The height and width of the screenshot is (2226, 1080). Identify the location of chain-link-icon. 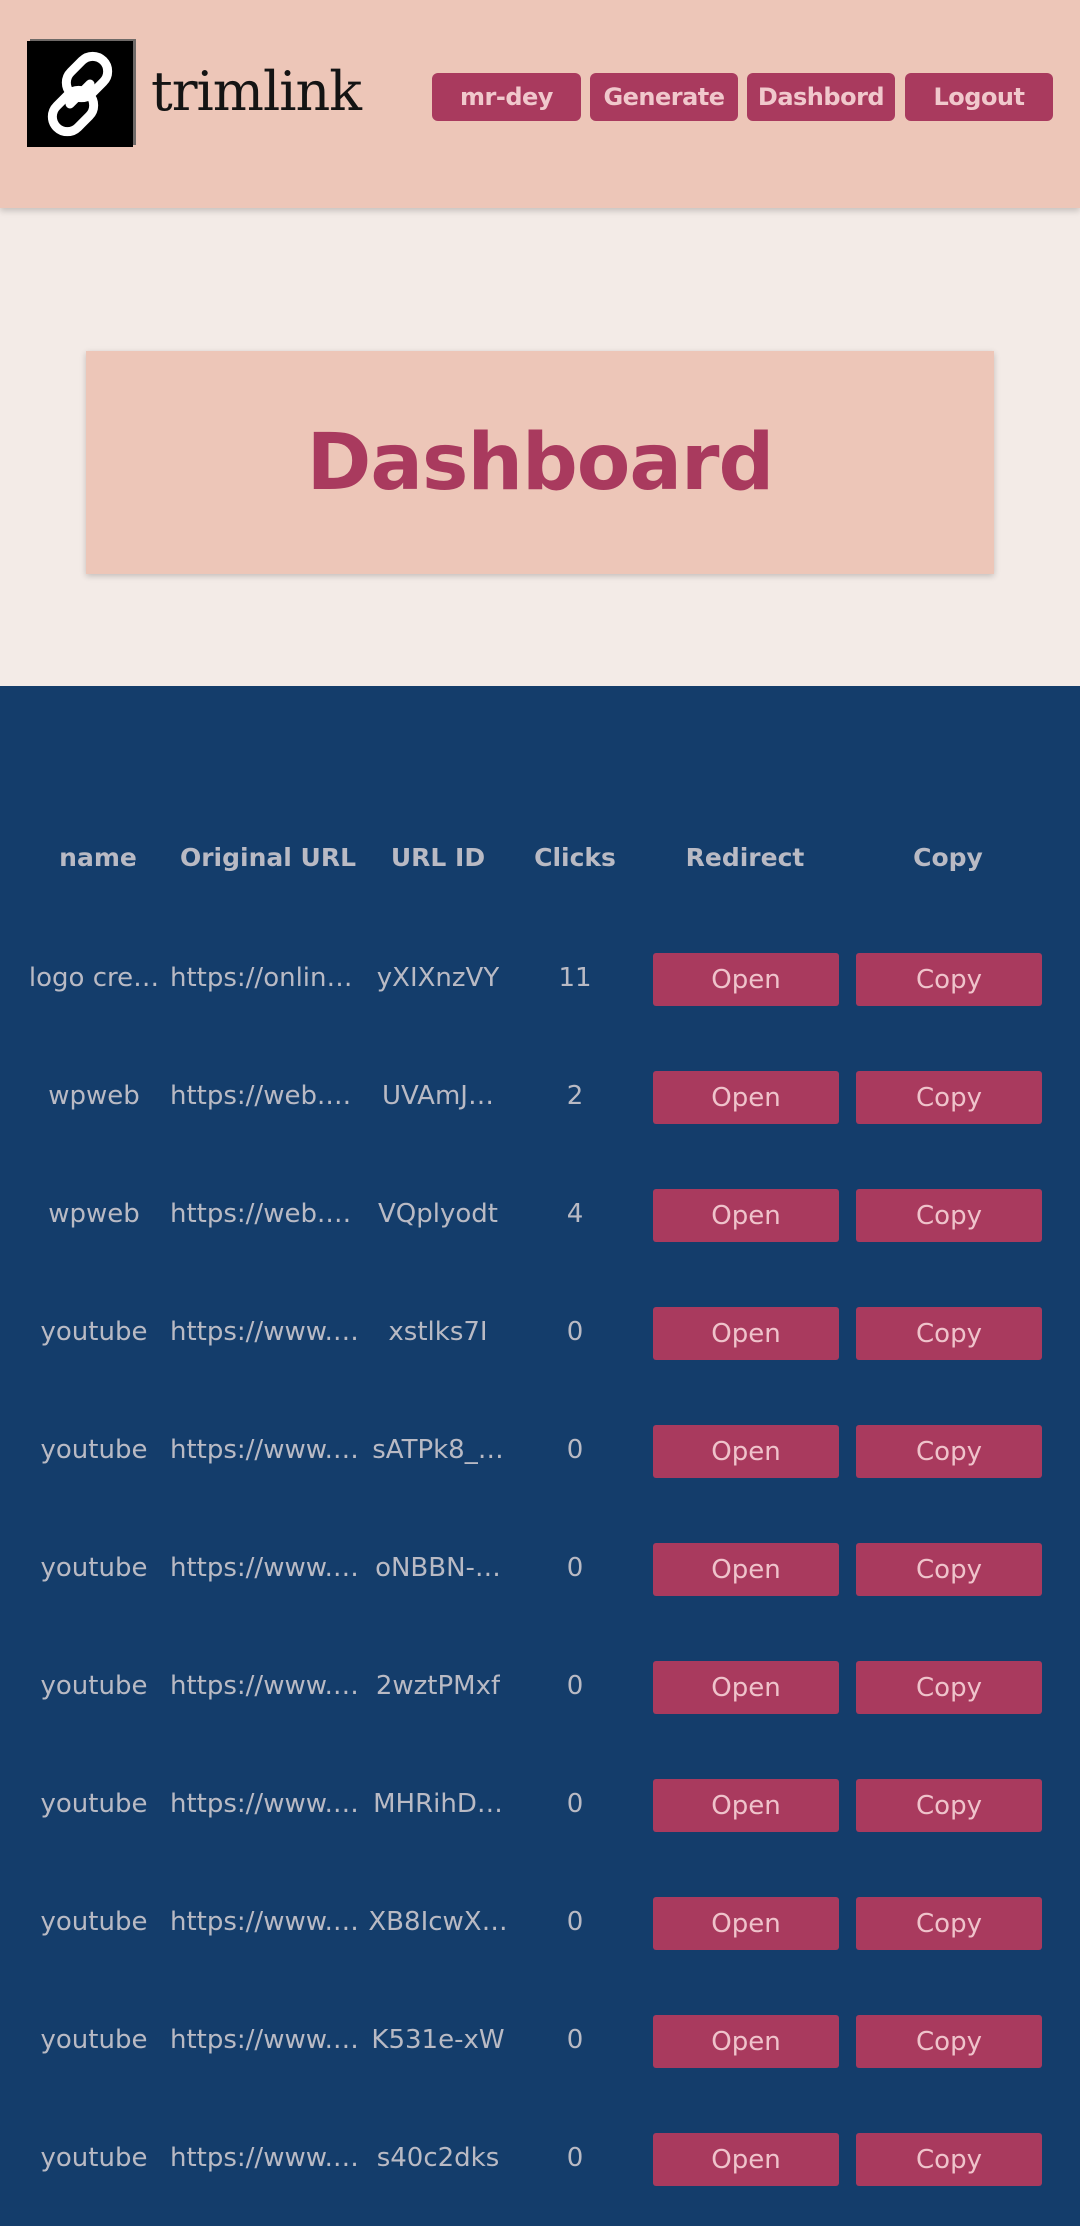
(80, 94).